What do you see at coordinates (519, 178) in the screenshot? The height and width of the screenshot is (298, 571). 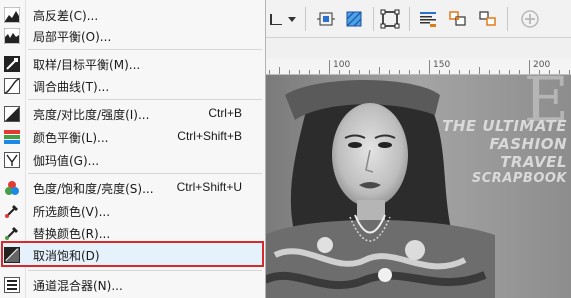 I see `headline-line: SCRAPBOOK` at bounding box center [519, 178].